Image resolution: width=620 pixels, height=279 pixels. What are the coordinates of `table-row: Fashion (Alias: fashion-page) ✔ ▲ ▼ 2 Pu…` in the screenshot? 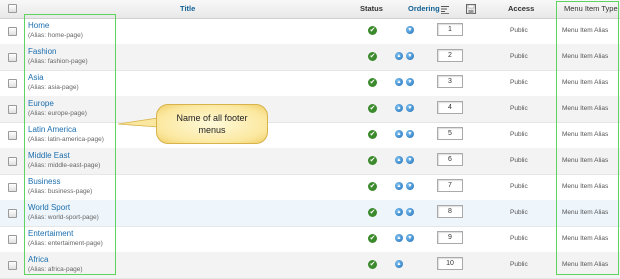 It's located at (310, 57).